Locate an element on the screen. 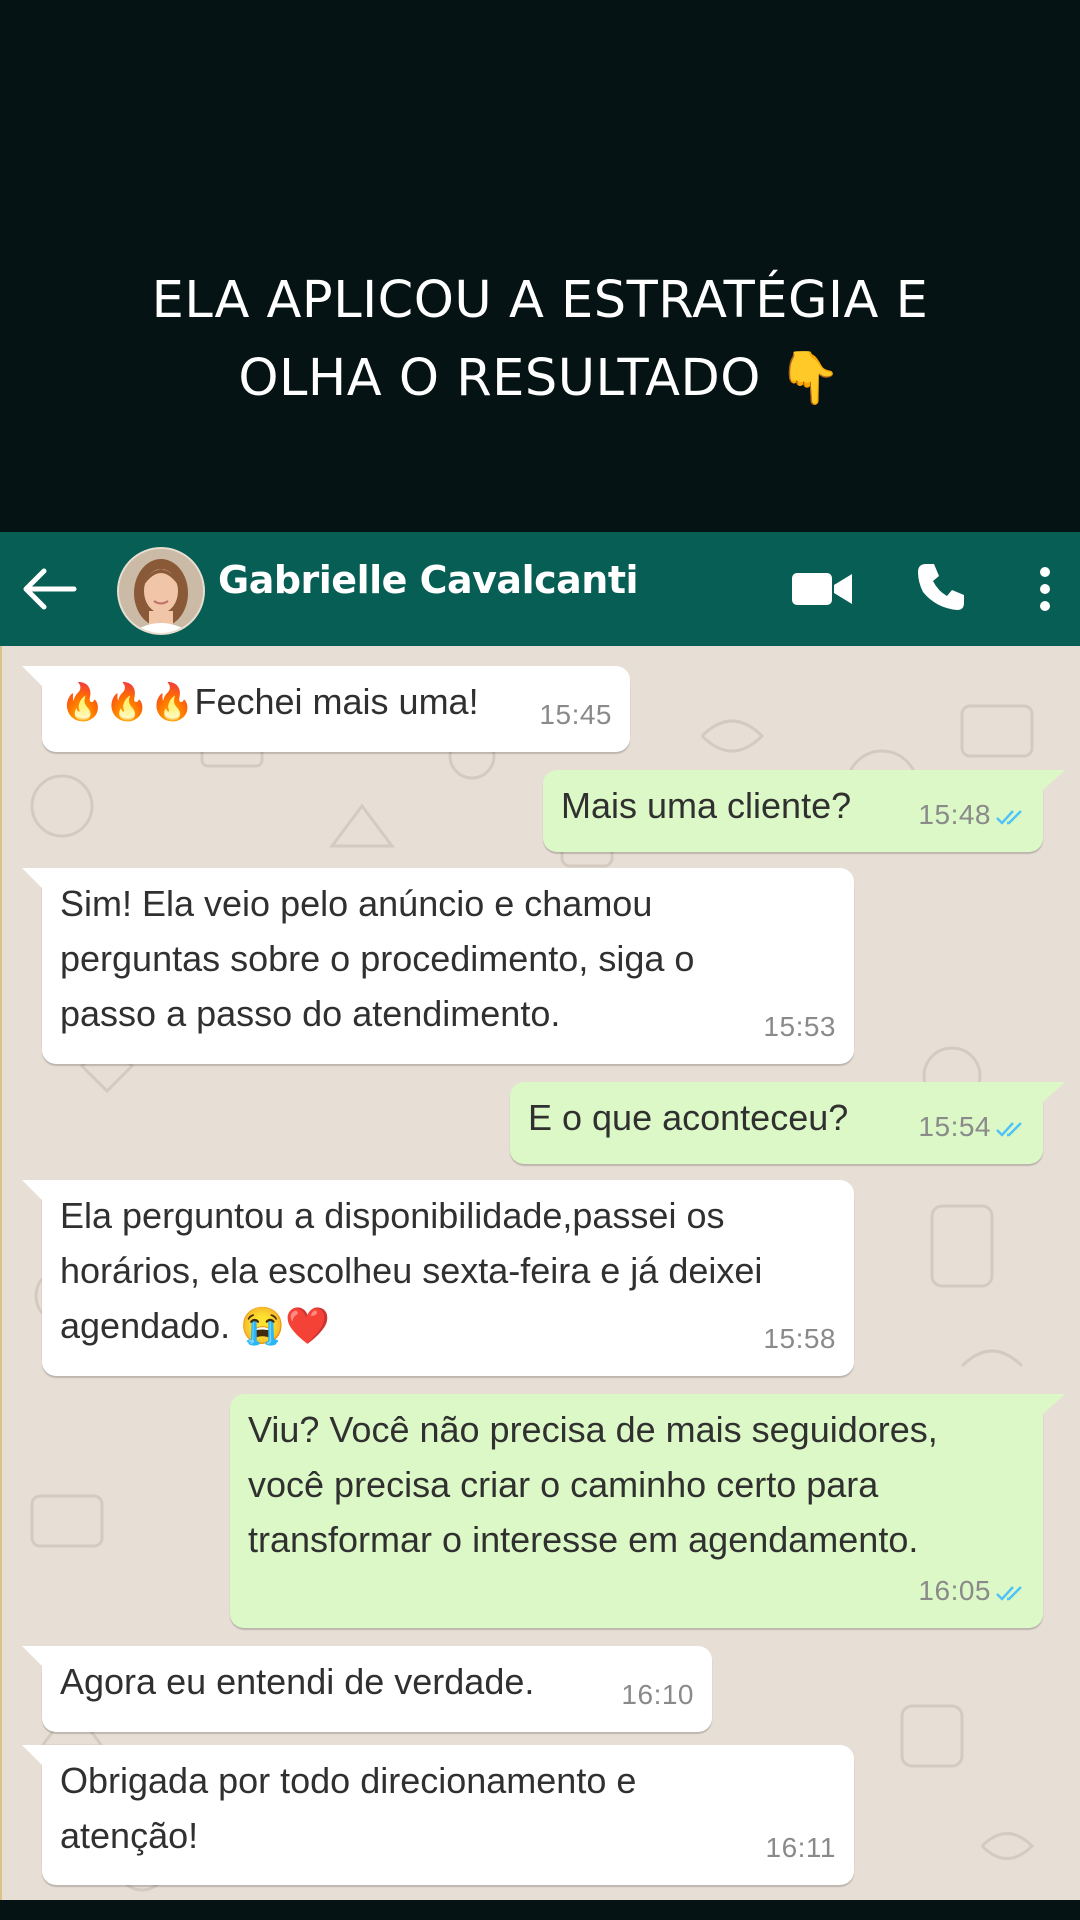 The height and width of the screenshot is (1920, 1080). chat-header: Gabrielle Cavalcanti is located at coordinates (540, 589).